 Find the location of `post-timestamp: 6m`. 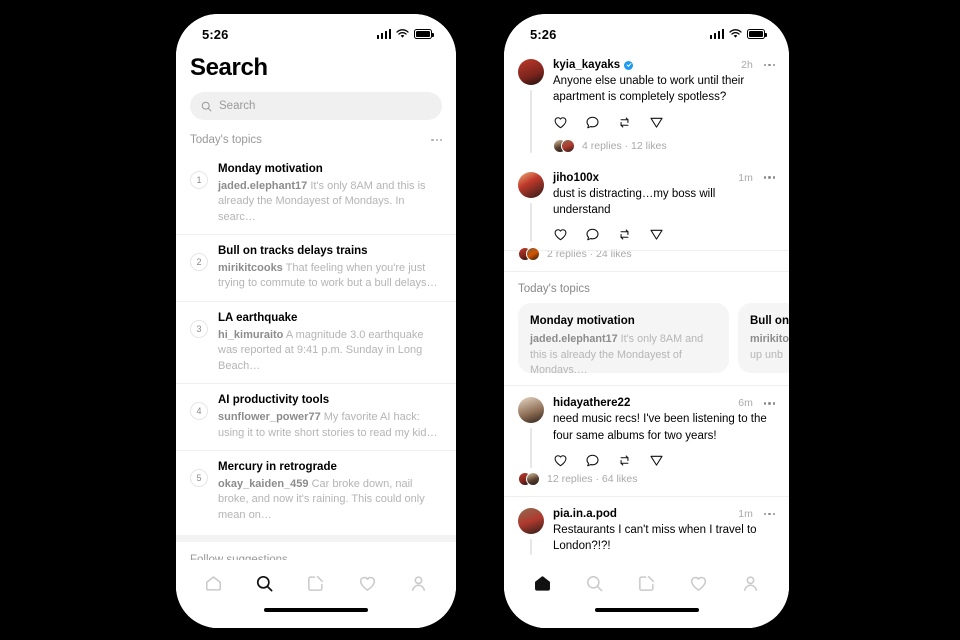

post-timestamp: 6m is located at coordinates (745, 403).